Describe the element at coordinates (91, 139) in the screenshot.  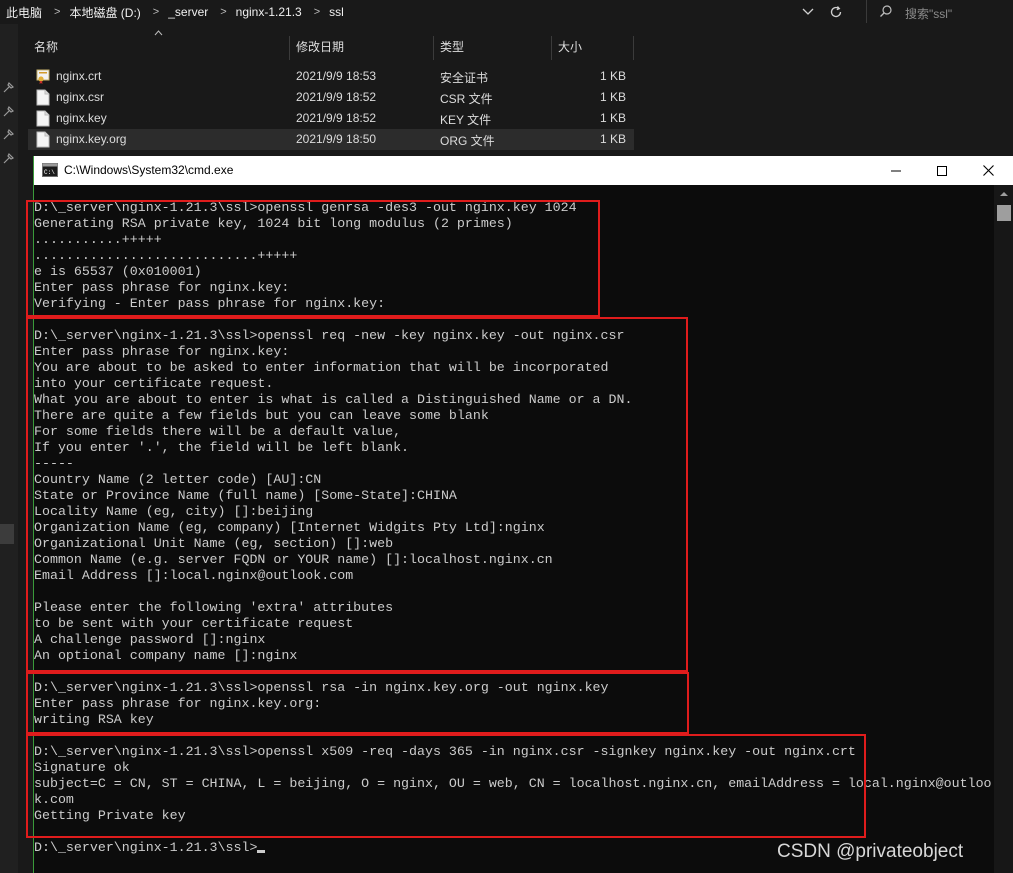
I see `file-name: nginx.key.org` at that location.